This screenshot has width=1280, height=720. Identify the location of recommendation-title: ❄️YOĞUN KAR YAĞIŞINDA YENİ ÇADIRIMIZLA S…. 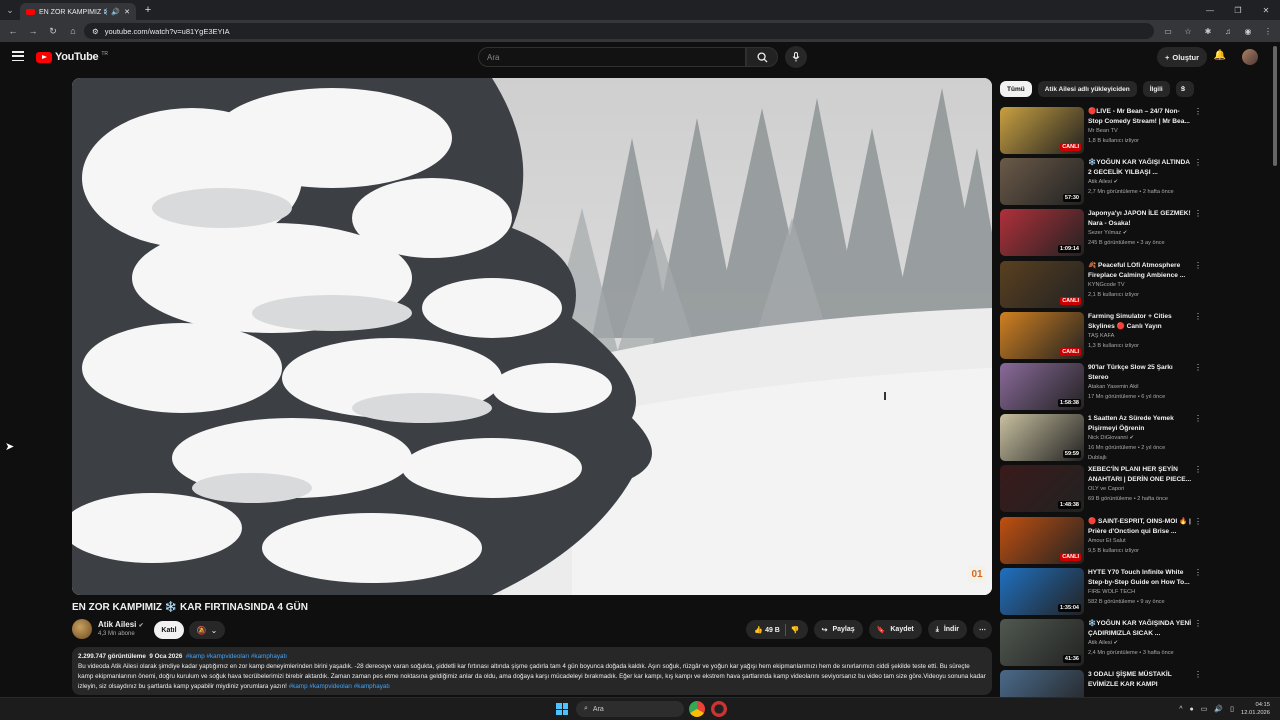
(1140, 629).